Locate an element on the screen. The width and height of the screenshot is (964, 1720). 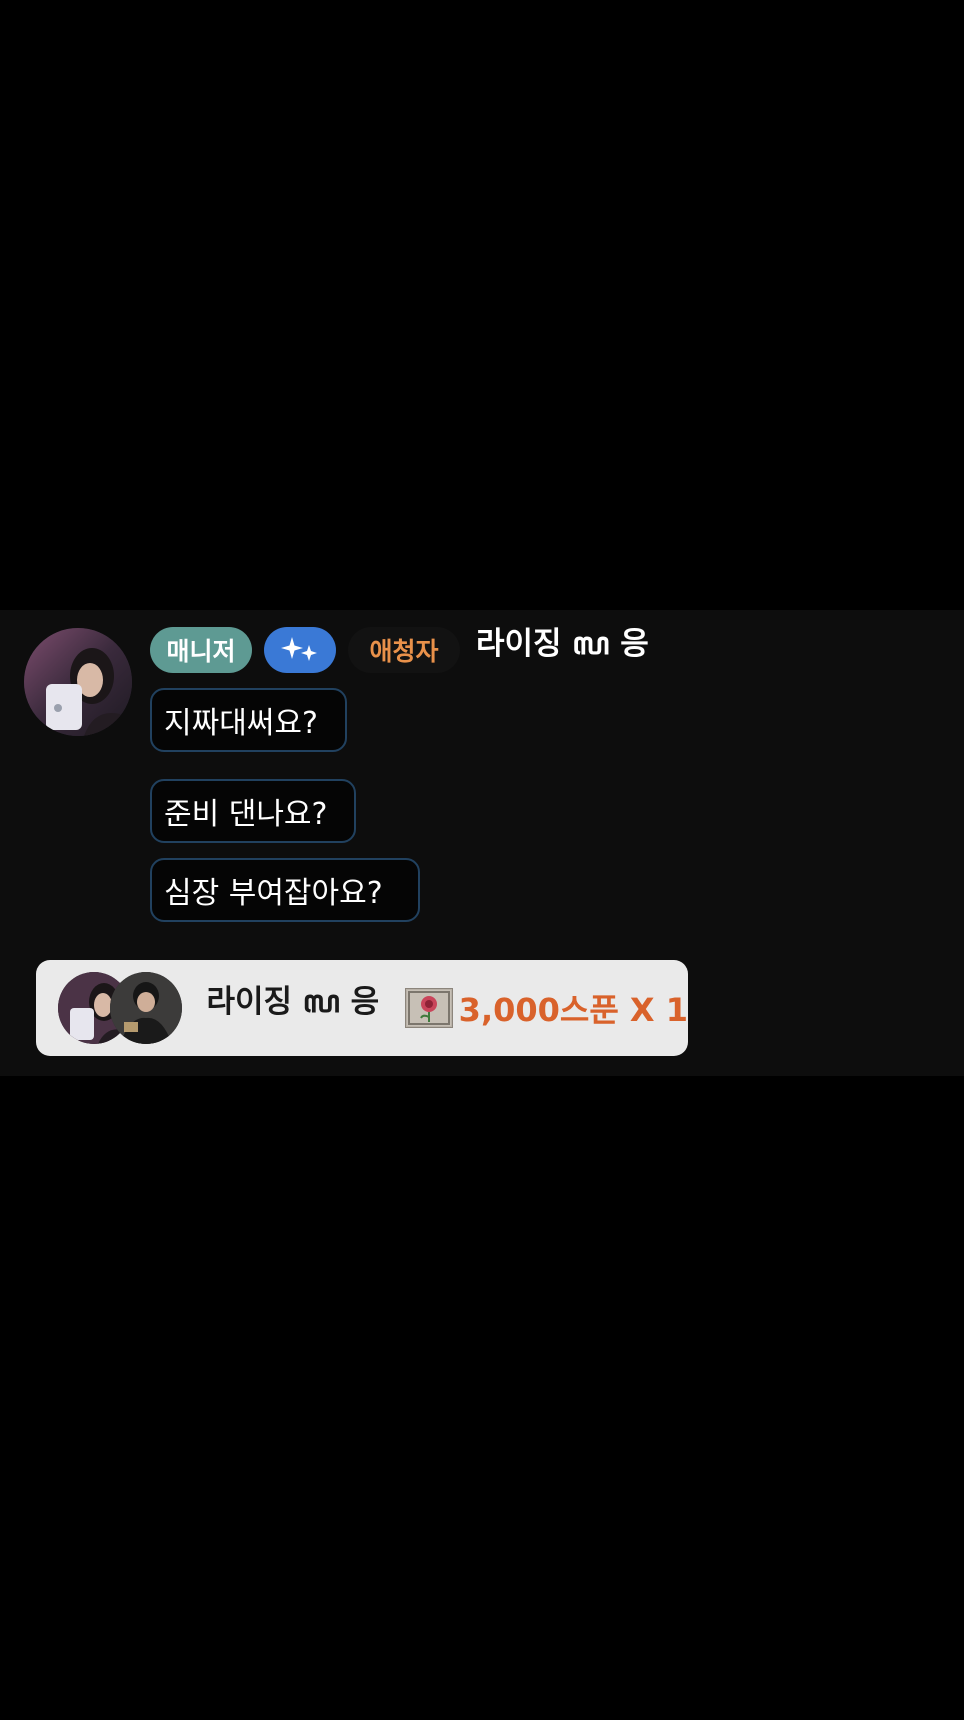
avatar-photo is located at coordinates (78, 682).